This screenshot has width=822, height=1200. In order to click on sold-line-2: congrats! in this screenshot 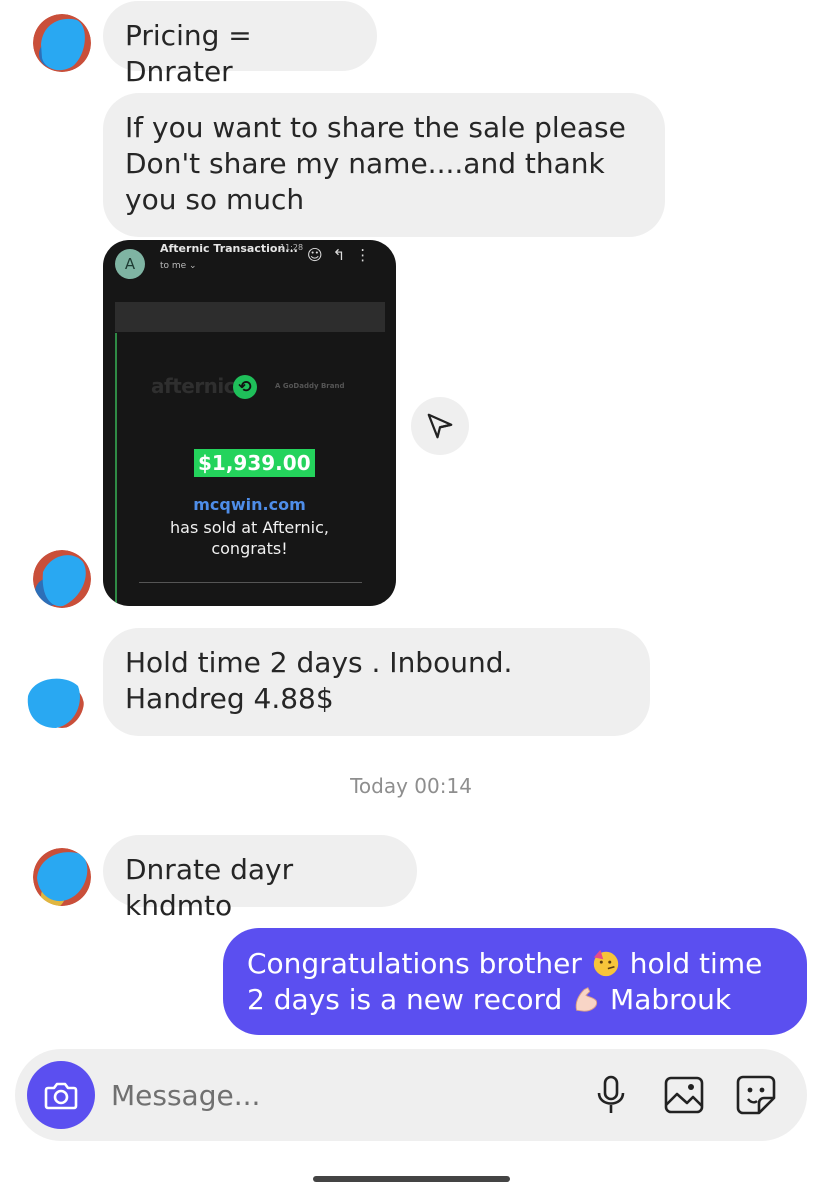, I will do `click(249, 548)`.